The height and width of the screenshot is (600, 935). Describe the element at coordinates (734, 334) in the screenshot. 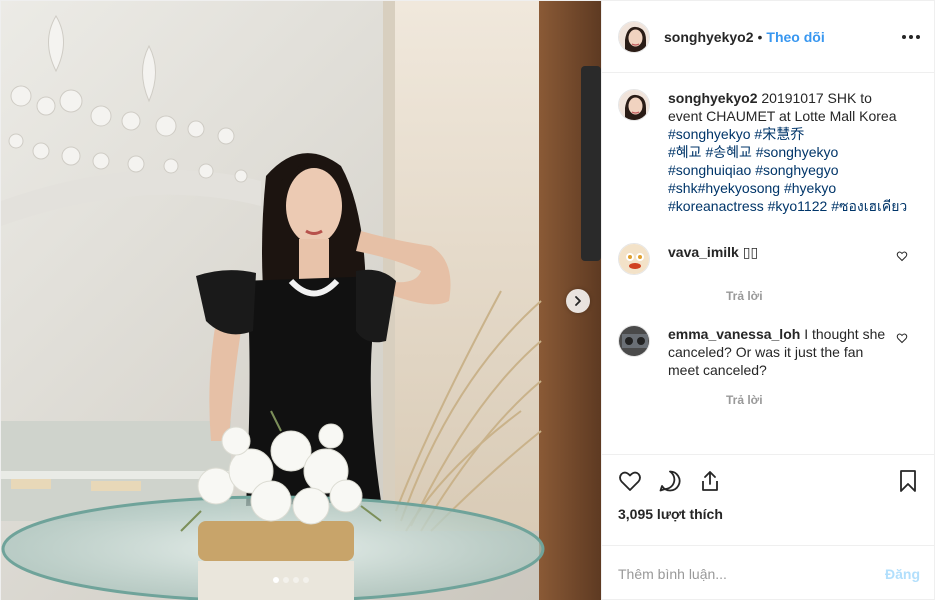

I see `comment-username: emma_vanessa_loh` at that location.